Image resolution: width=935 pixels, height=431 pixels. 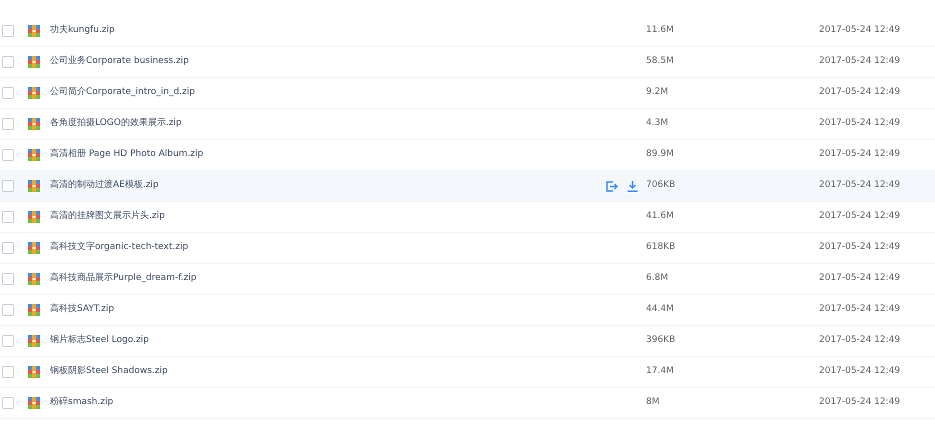 What do you see at coordinates (320, 155) in the screenshot?
I see `file-name: 高清相册 Page HD Photo Album.zip` at bounding box center [320, 155].